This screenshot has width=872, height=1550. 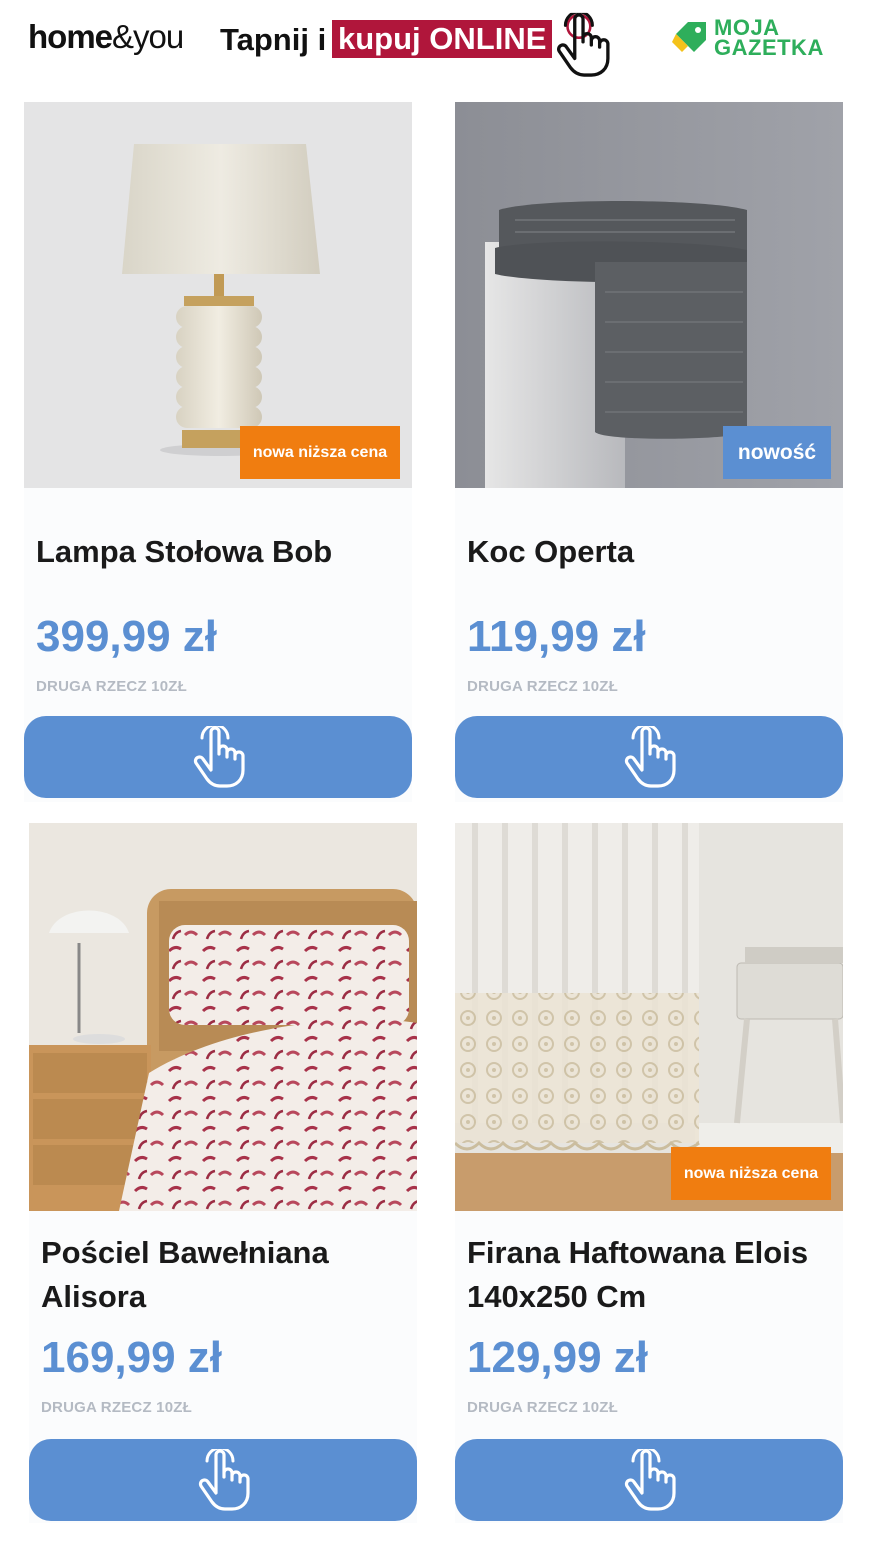 What do you see at coordinates (184, 551) in the screenshot?
I see `product-title-line: Lampa Stołowa Bob` at bounding box center [184, 551].